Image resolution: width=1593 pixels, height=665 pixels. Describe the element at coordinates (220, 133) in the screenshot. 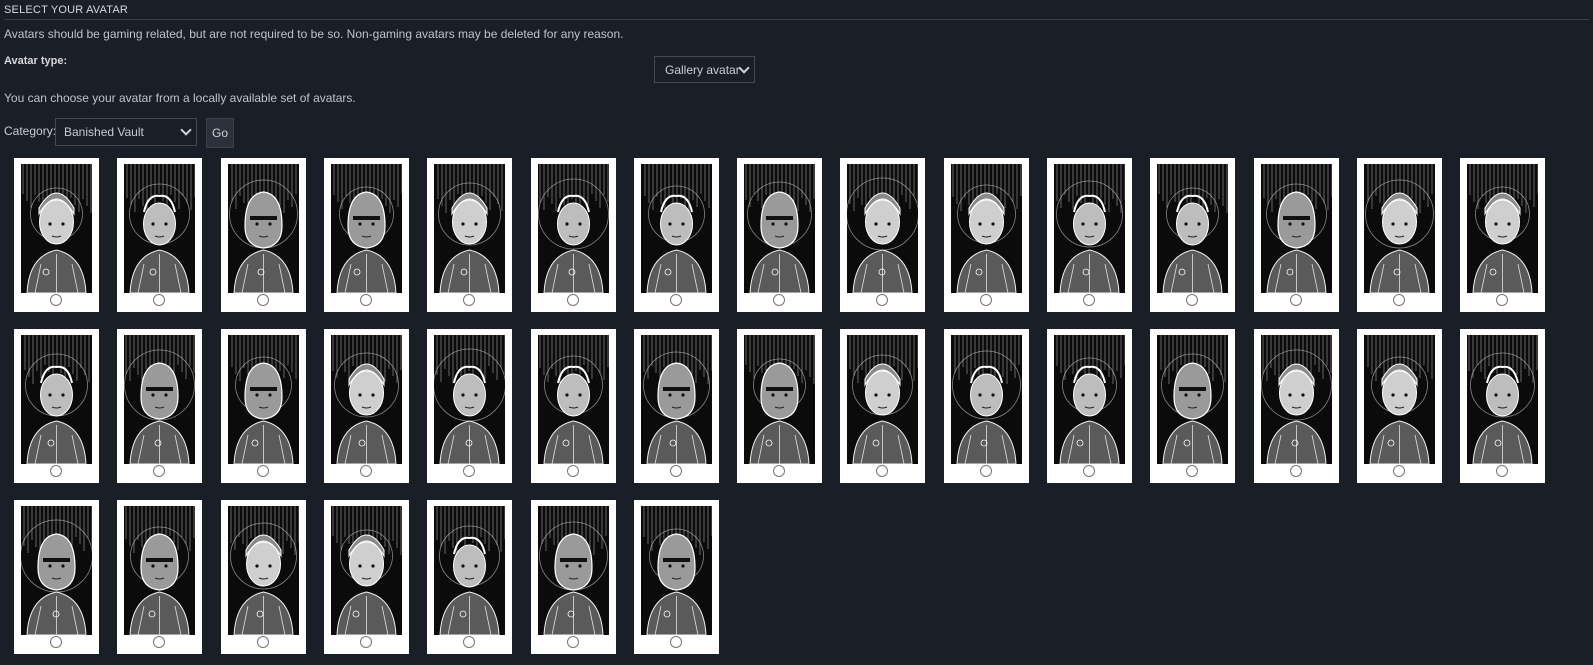

I see `go-button: Go` at that location.